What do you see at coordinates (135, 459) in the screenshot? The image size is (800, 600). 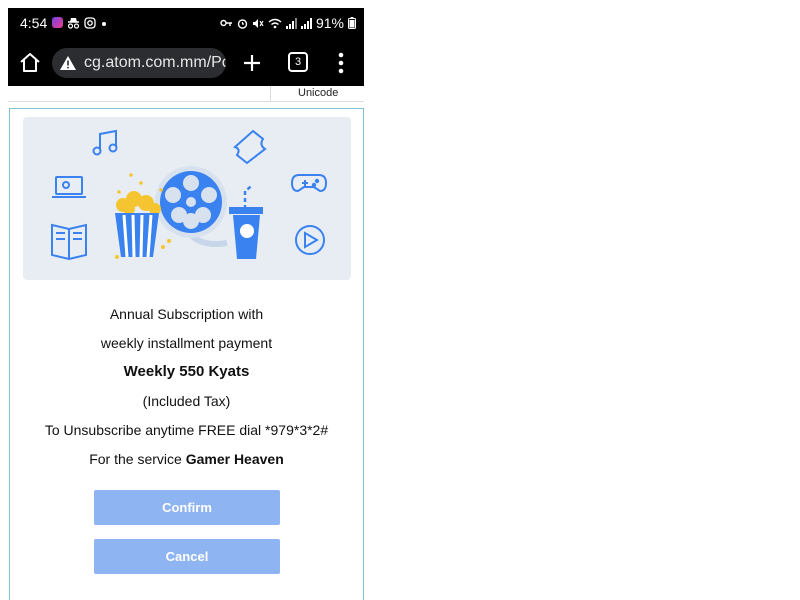 I see `service-prefix: For the service` at bounding box center [135, 459].